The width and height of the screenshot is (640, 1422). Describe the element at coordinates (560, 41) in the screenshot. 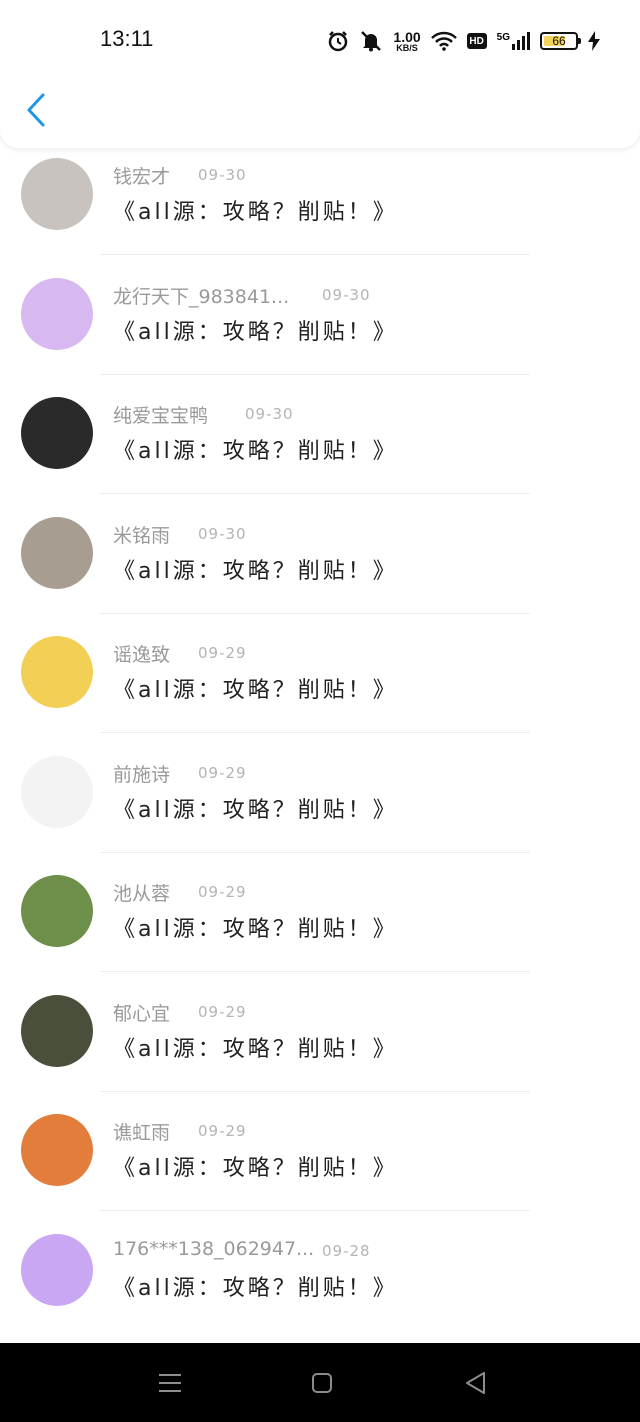

I see `battery-indicator: 66` at that location.